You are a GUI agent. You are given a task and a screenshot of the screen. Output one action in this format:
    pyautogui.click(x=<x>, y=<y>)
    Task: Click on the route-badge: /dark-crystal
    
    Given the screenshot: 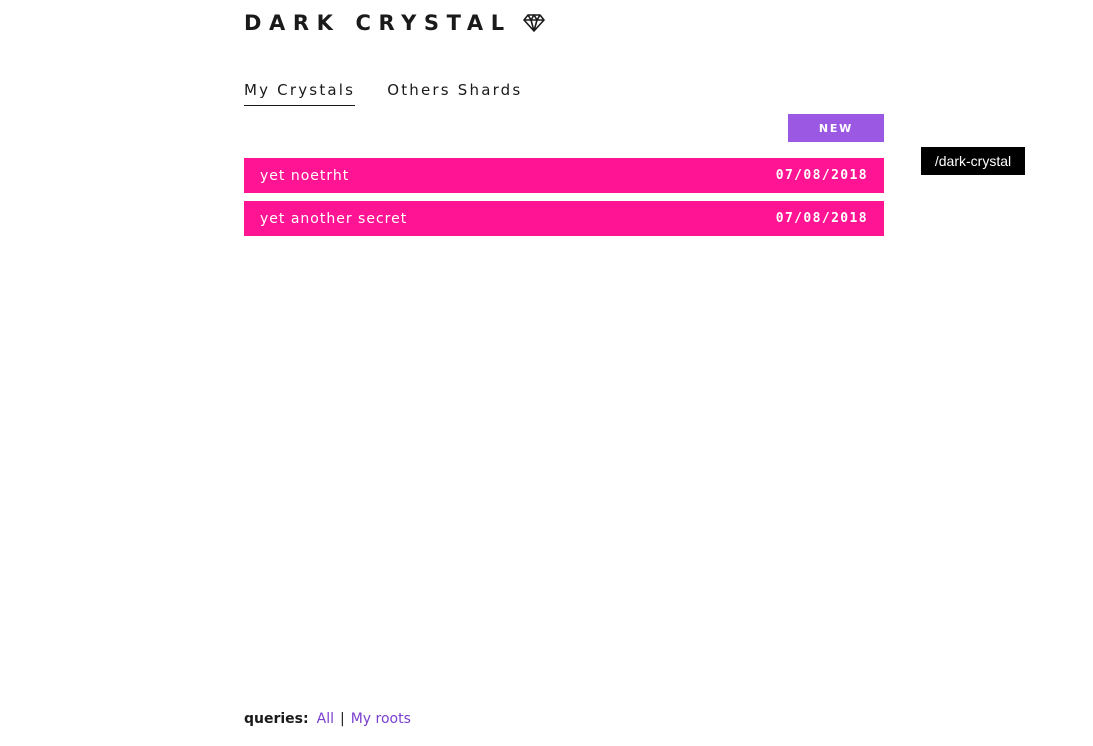 What is the action you would take?
    pyautogui.click(x=973, y=161)
    